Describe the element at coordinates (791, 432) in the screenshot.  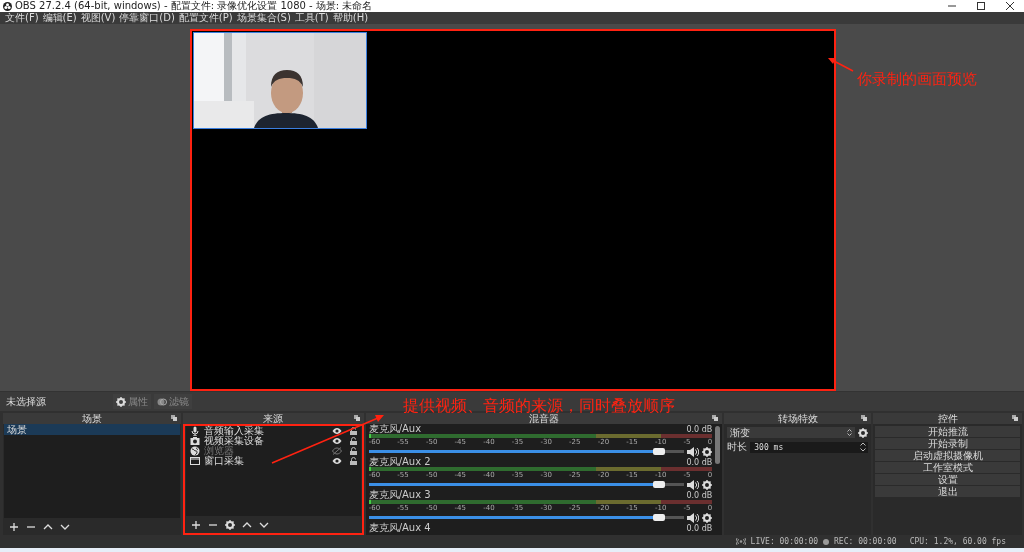
I see `transition-dropdown: 渐变` at that location.